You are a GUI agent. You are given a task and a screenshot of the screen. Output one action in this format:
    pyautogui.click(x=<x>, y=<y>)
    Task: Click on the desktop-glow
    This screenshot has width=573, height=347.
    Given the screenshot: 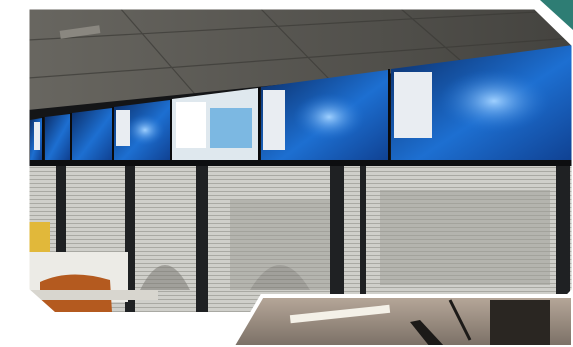 What is the action you would take?
    pyautogui.click(x=320, y=120)
    